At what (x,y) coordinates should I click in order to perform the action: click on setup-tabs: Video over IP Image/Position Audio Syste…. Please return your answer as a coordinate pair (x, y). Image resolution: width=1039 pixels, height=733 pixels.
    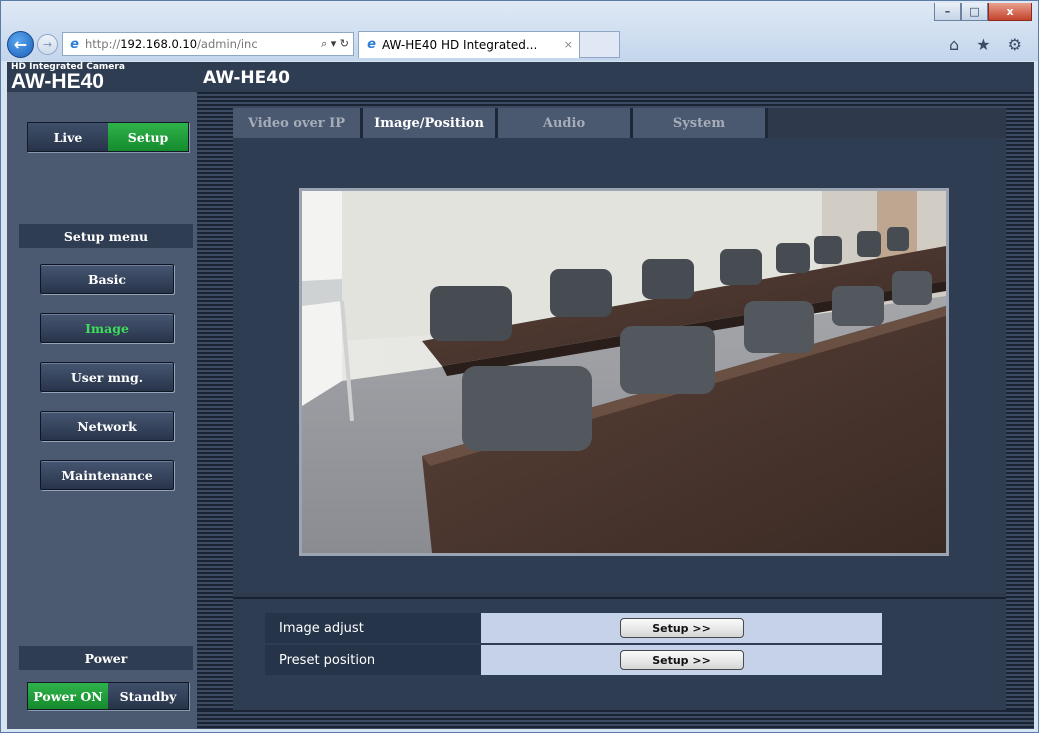
    Looking at the image, I should click on (500, 123).